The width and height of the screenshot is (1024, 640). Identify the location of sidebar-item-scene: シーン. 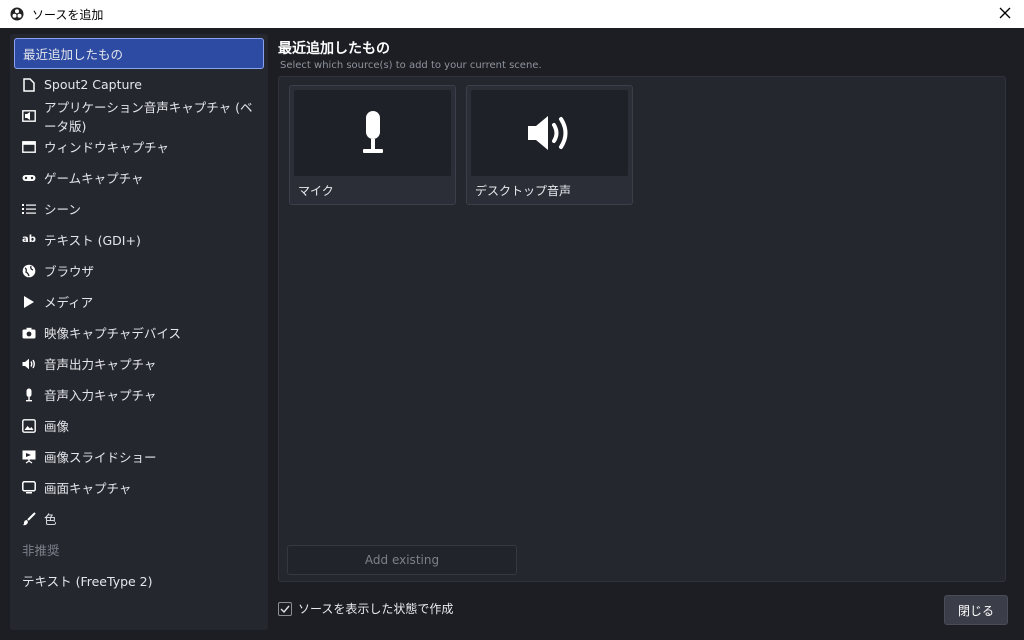
(139, 208).